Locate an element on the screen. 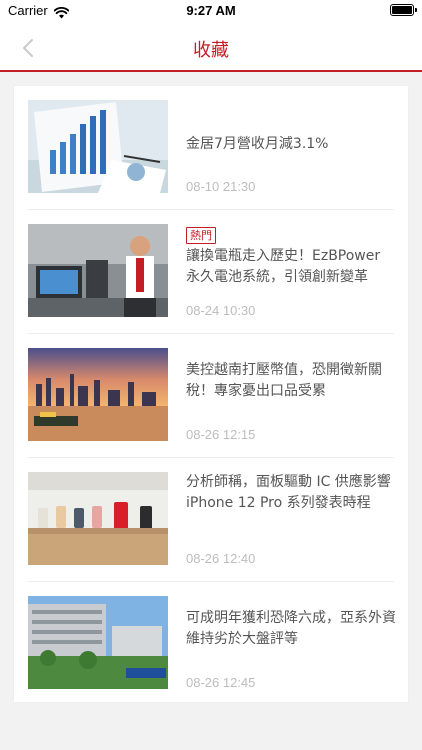 Image resolution: width=422 pixels, height=750 pixels. navigation-bar: 收藏 is located at coordinates (211, 48).